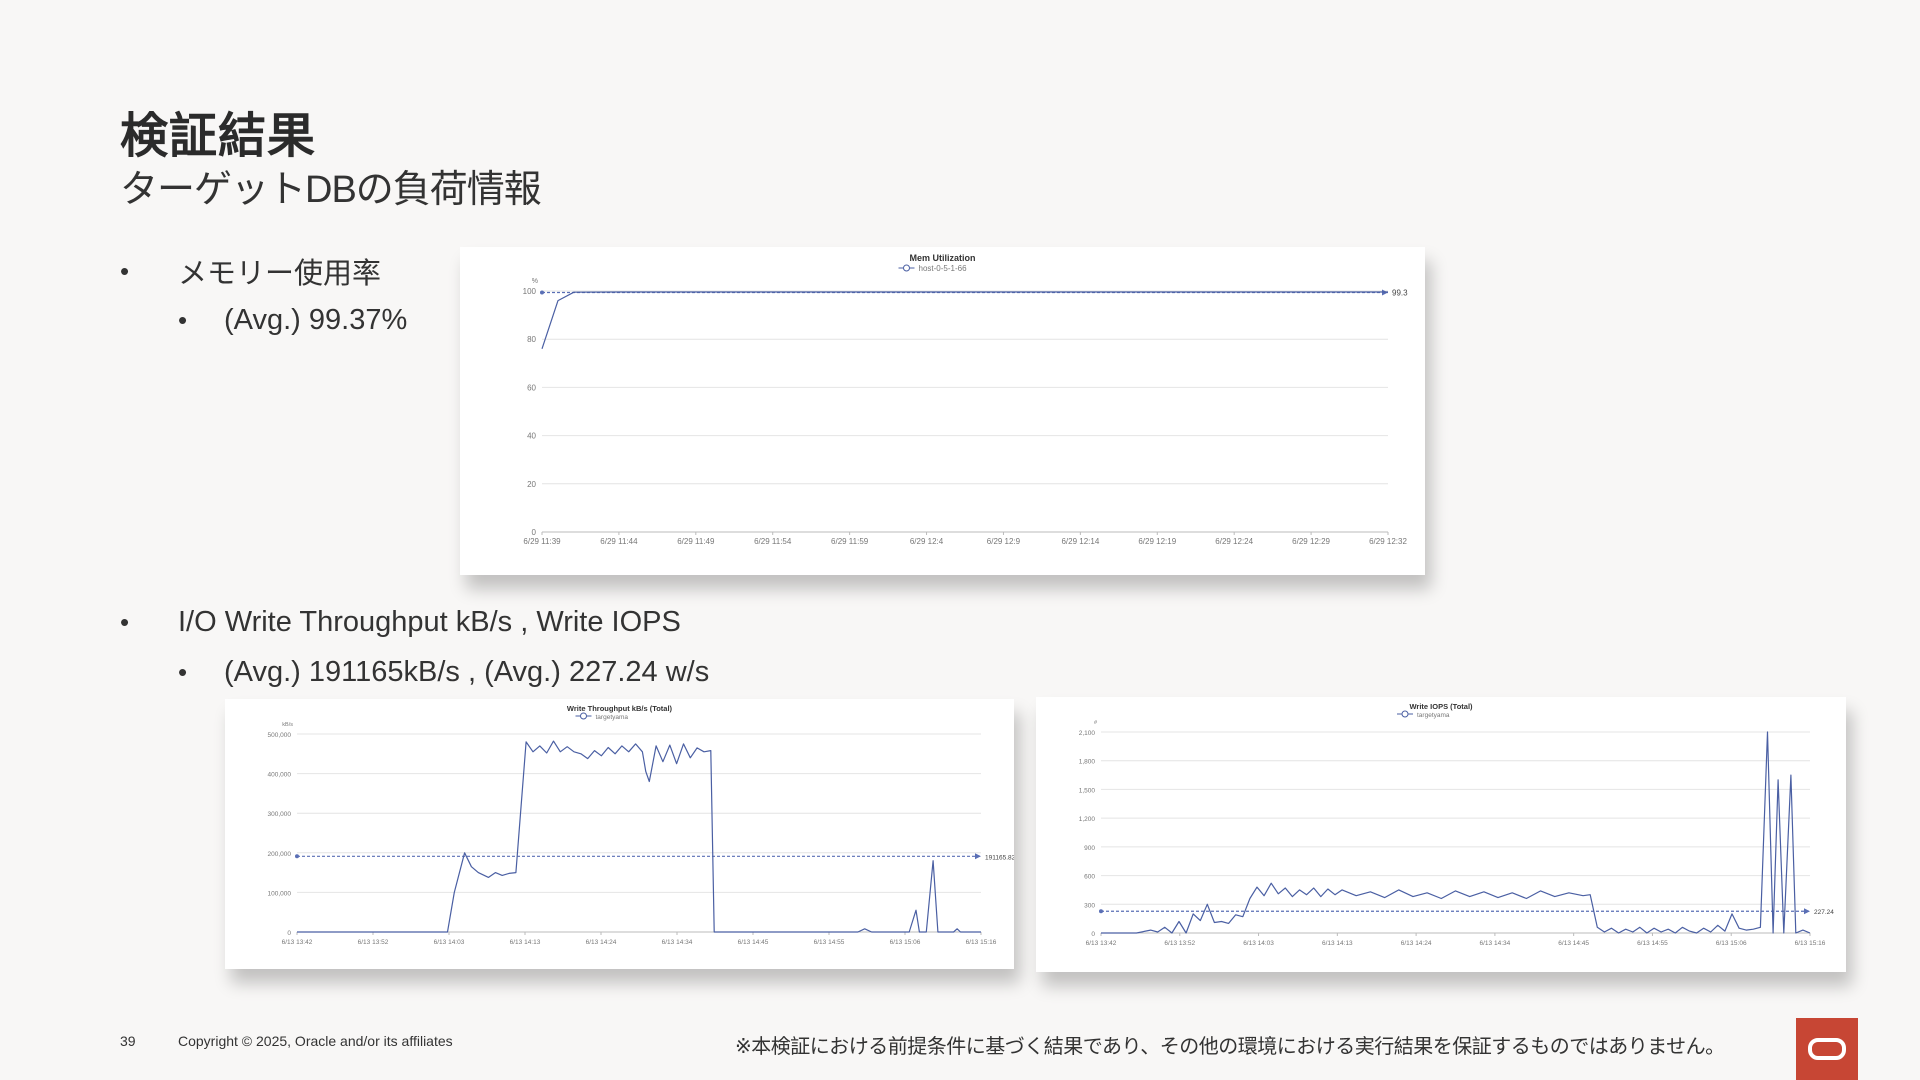  What do you see at coordinates (850, 541) in the screenshot?
I see `x-tick-label: 6/29 11:59` at bounding box center [850, 541].